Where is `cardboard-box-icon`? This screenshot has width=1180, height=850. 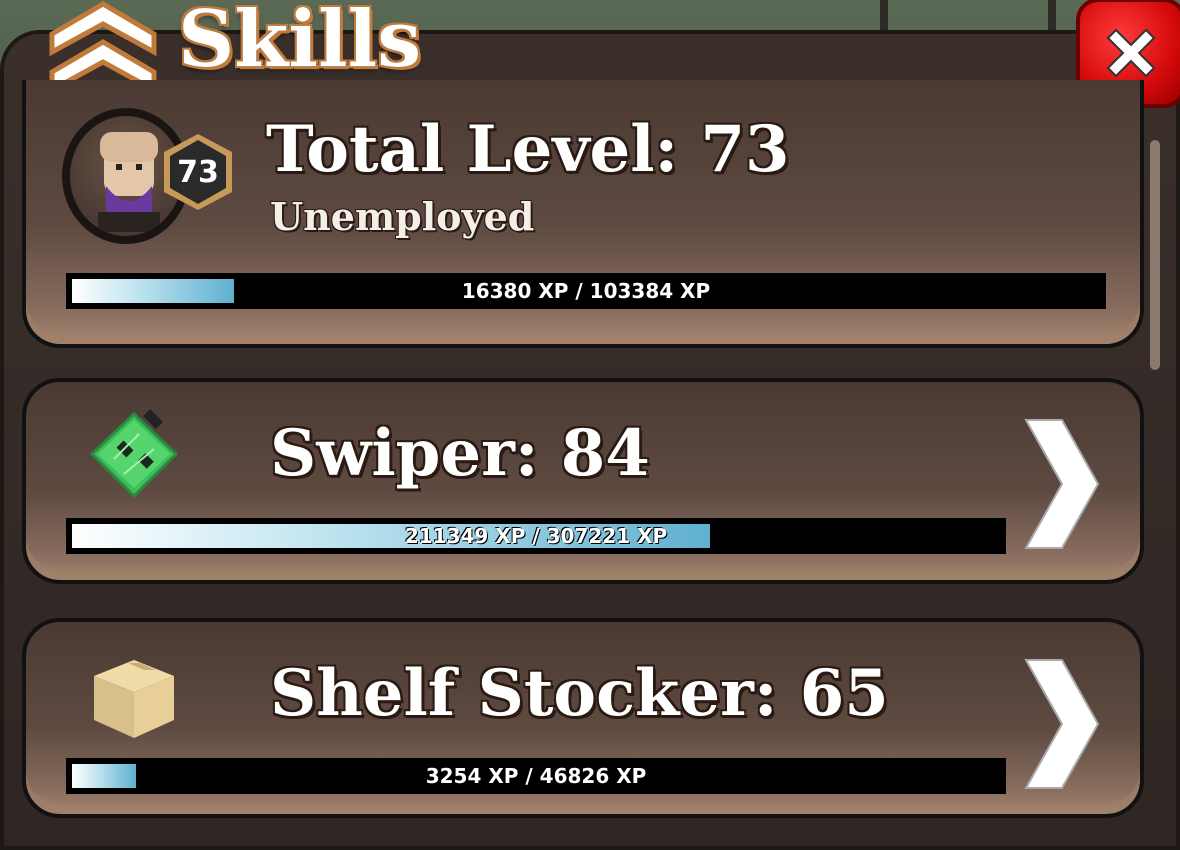
cardboard-box-icon is located at coordinates (134, 699).